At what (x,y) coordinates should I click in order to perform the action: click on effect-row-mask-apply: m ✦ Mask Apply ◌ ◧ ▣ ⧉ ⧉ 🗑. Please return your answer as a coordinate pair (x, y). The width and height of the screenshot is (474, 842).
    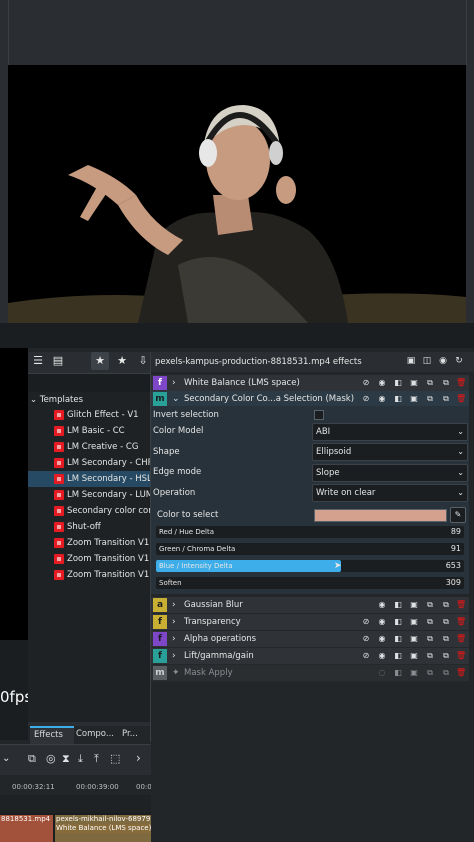
    Looking at the image, I should click on (310, 673).